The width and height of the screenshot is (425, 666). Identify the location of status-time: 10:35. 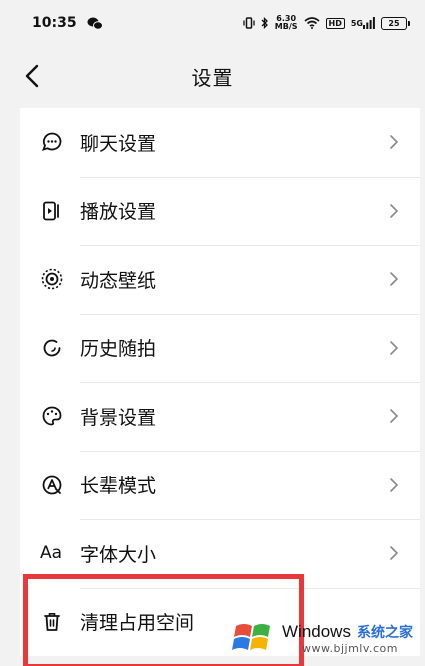
(54, 23).